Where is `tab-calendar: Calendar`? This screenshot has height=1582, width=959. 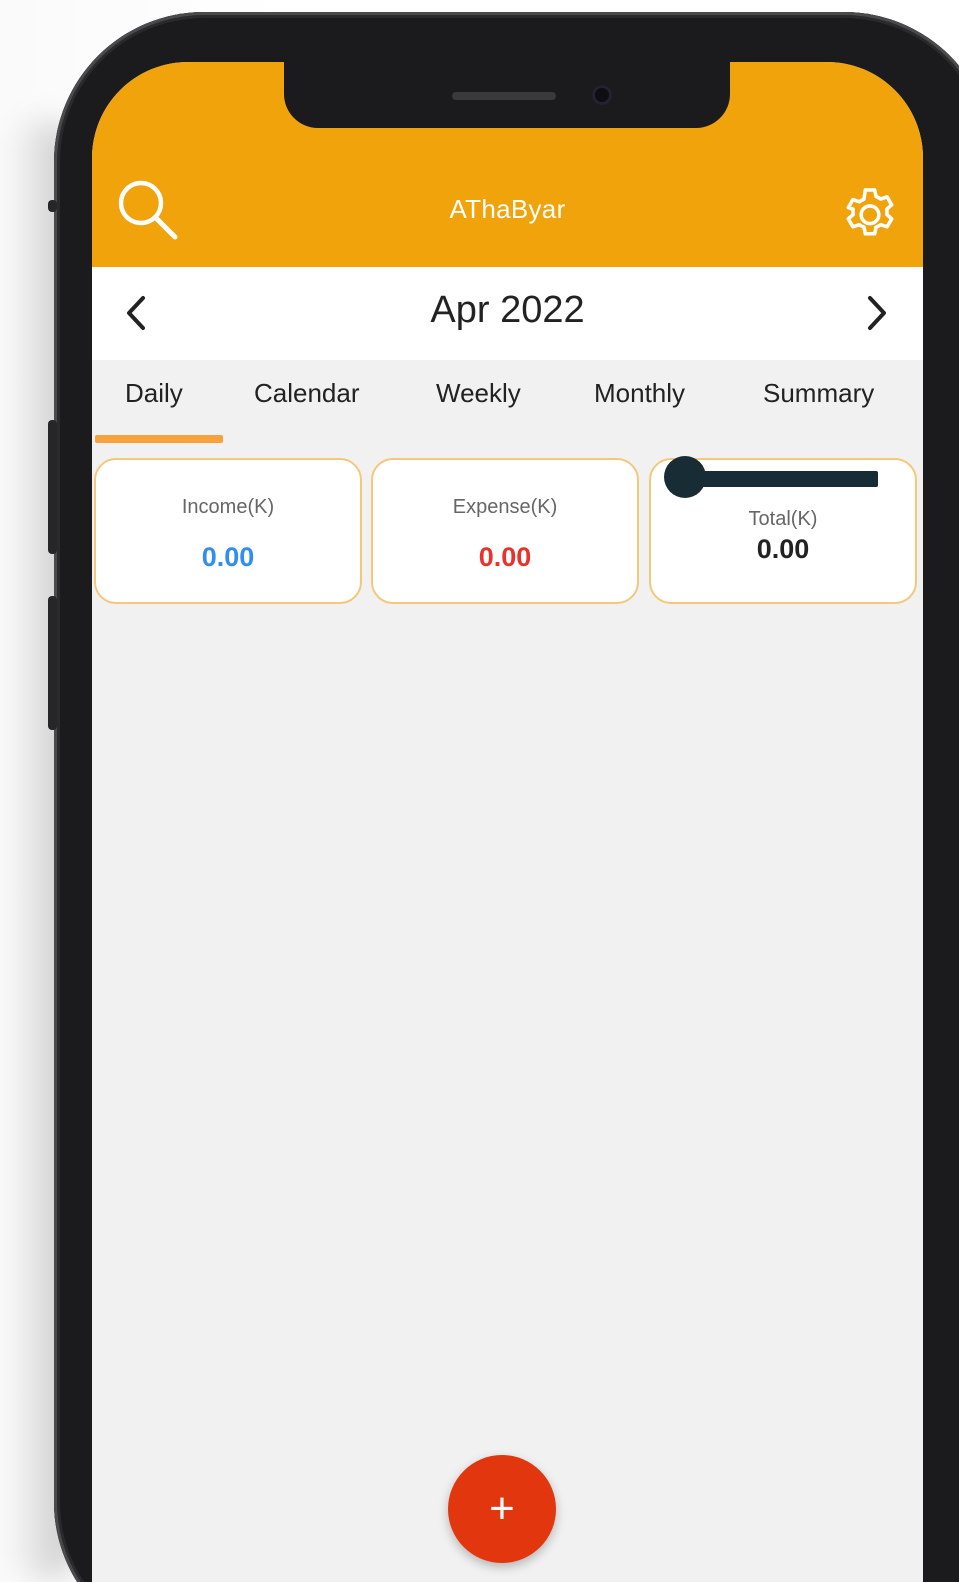 tab-calendar: Calendar is located at coordinates (307, 393).